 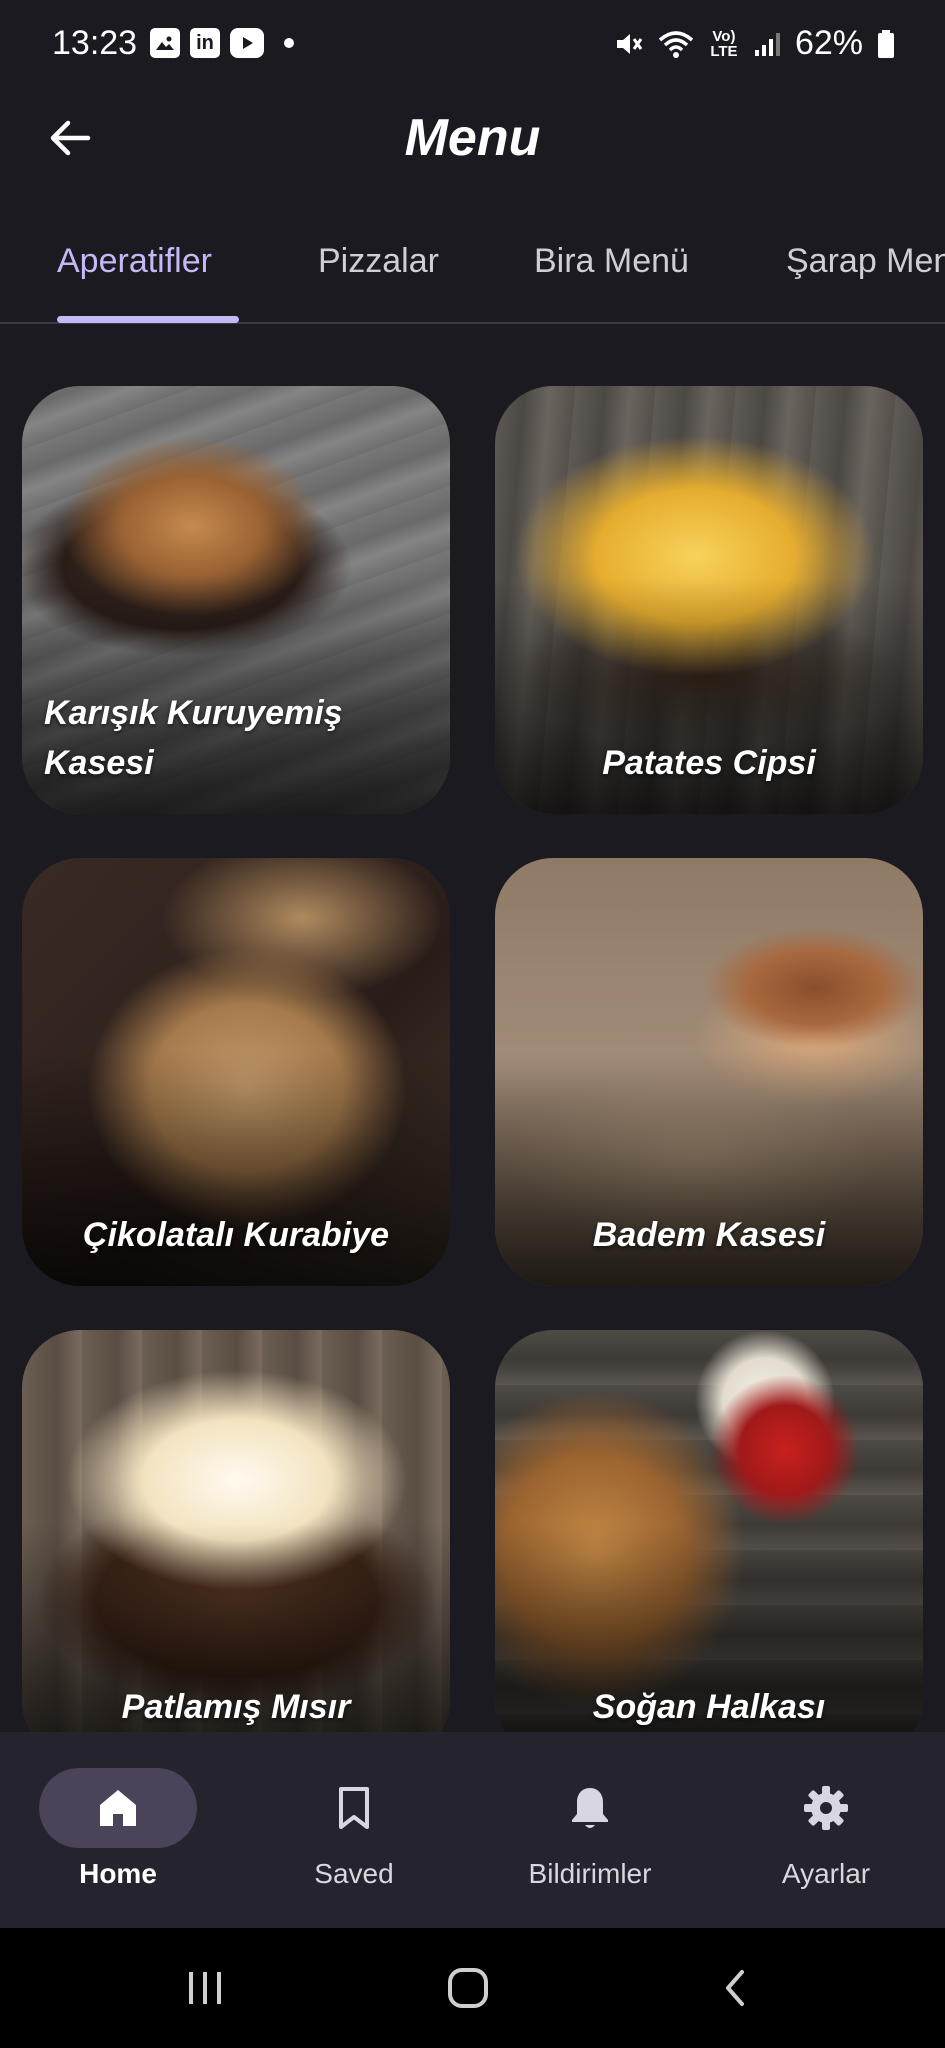 What do you see at coordinates (236, 1234) in the screenshot?
I see `menu-item-label: Çikolatalı Kurabiye` at bounding box center [236, 1234].